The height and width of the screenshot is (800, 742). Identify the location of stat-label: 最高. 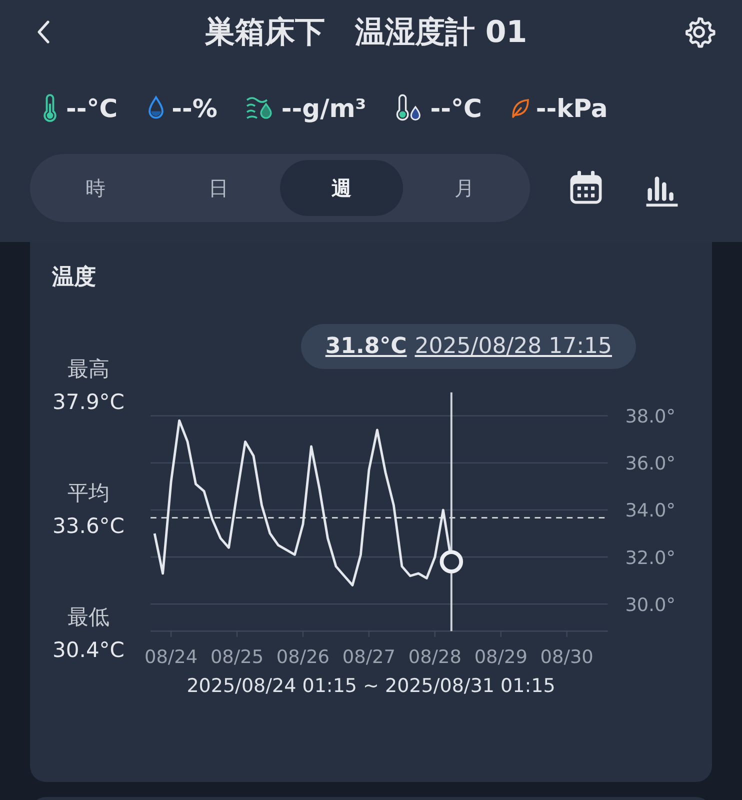
(89, 369).